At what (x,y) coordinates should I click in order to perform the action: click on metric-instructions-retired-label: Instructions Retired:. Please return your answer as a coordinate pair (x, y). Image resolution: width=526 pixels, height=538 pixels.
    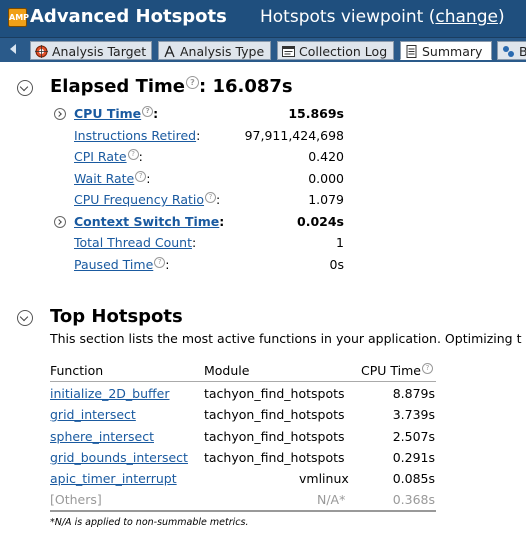
    Looking at the image, I should click on (137, 135).